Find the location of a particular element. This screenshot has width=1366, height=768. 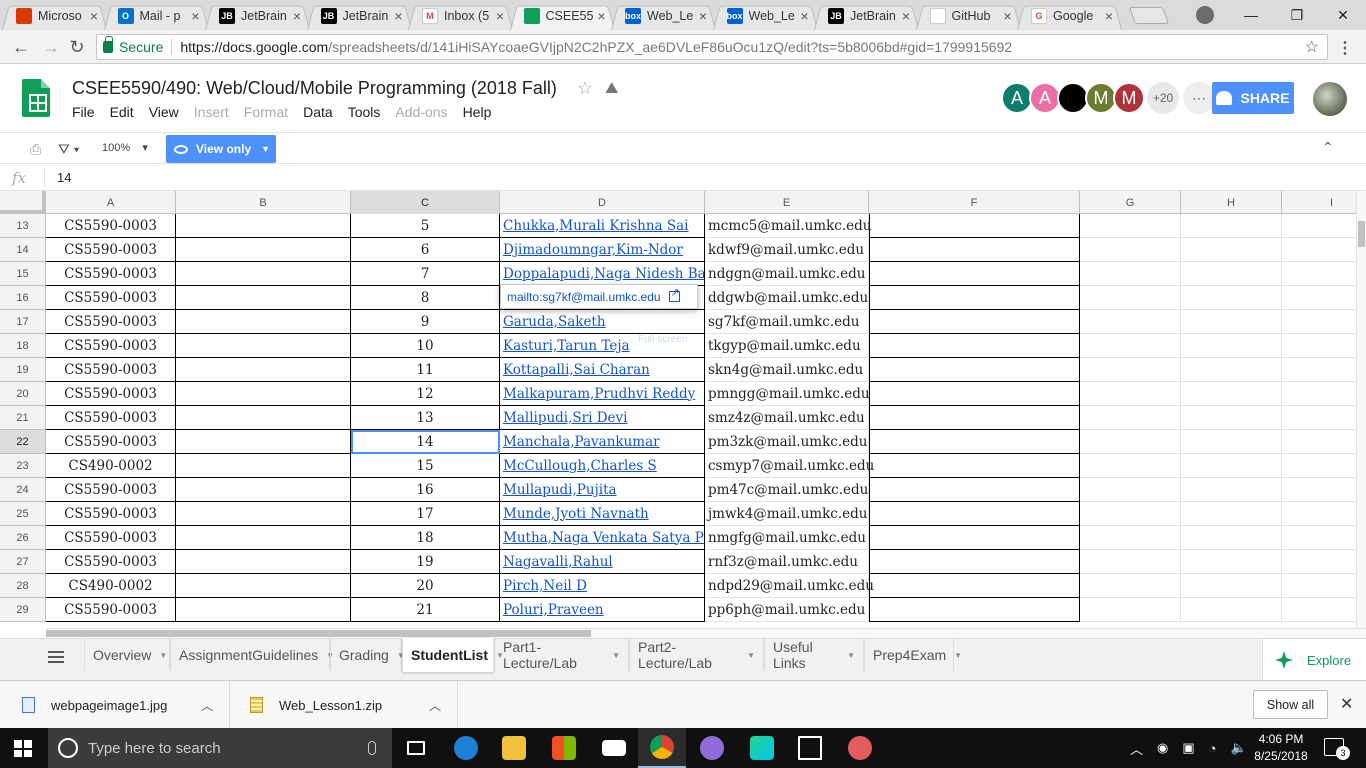

wifi-icon: ◔ is located at coordinates (1213, 748).